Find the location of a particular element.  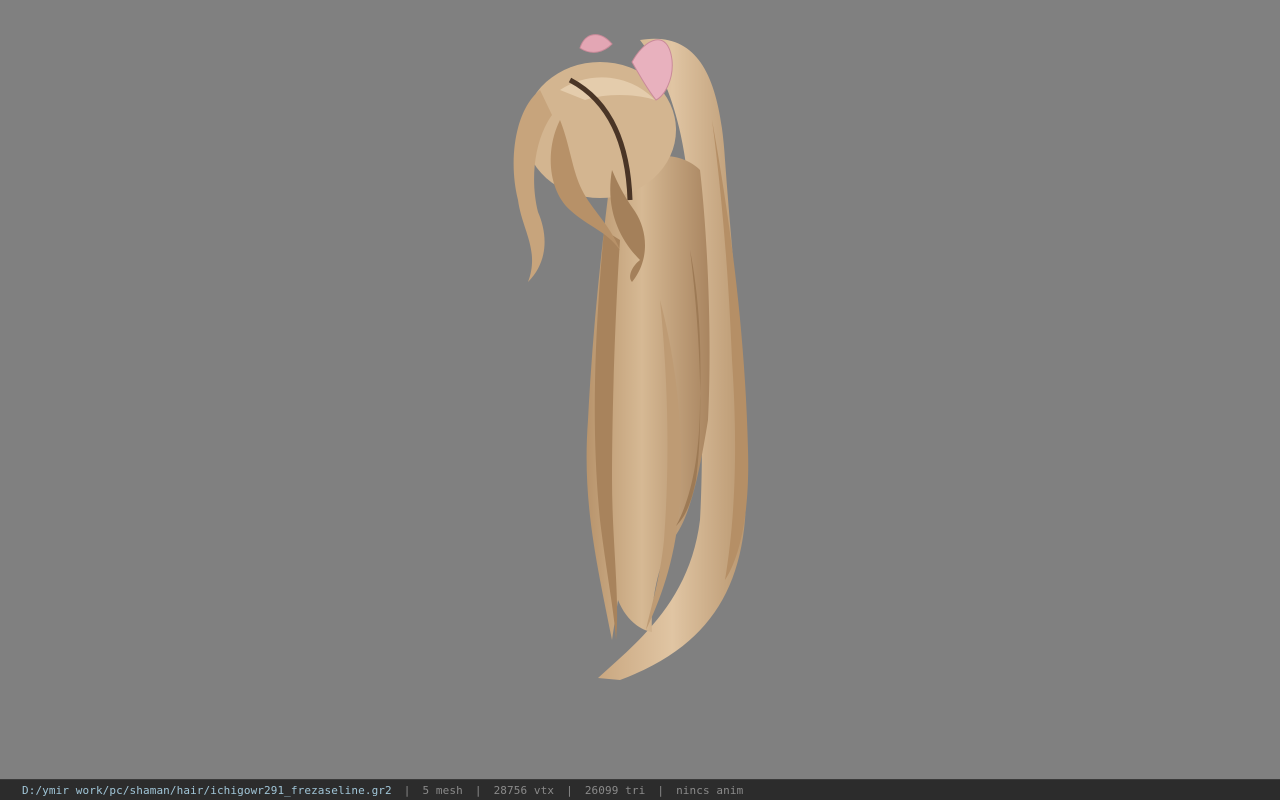

vertex-count: 28756 vtx is located at coordinates (524, 790).